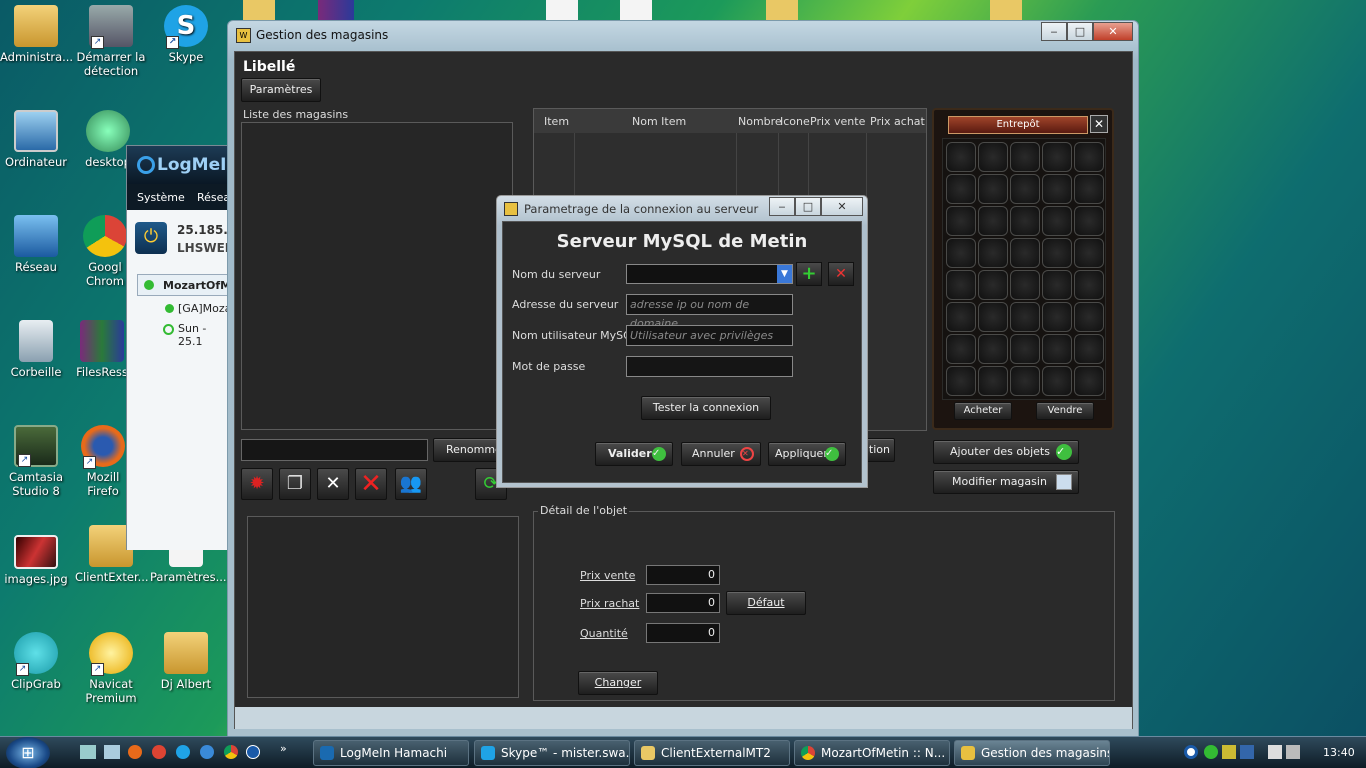 The height and width of the screenshot is (768, 1366). Describe the element at coordinates (897, 121) in the screenshot. I see `column-header: Prix achat` at that location.